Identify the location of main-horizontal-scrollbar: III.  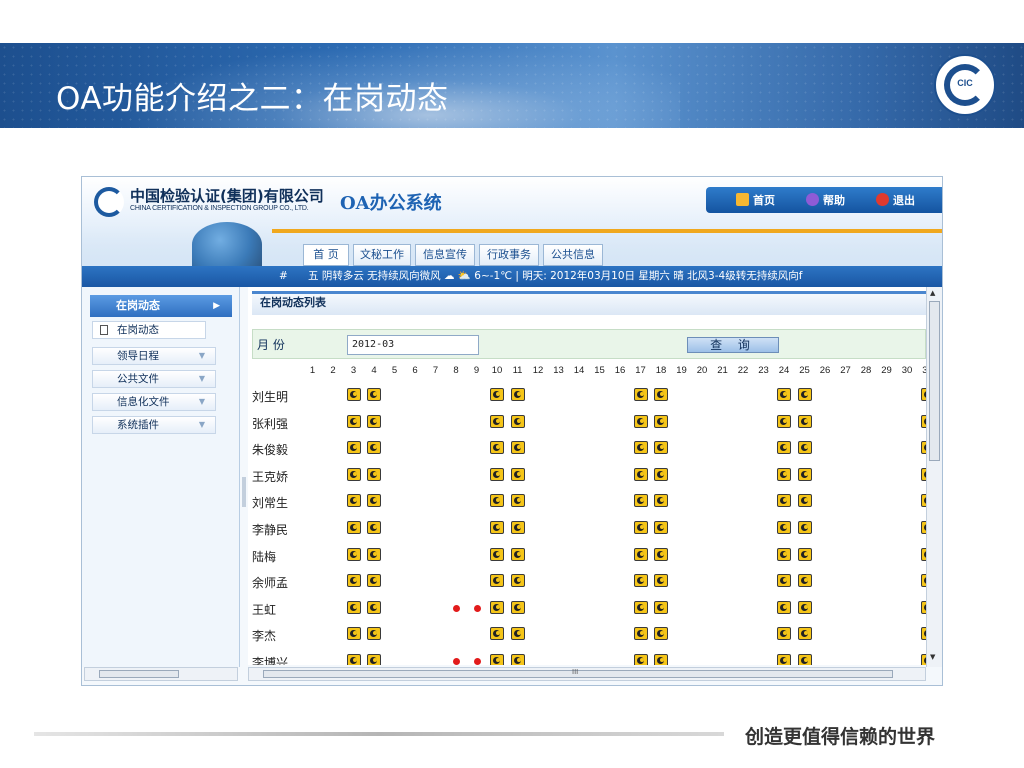
(587, 674).